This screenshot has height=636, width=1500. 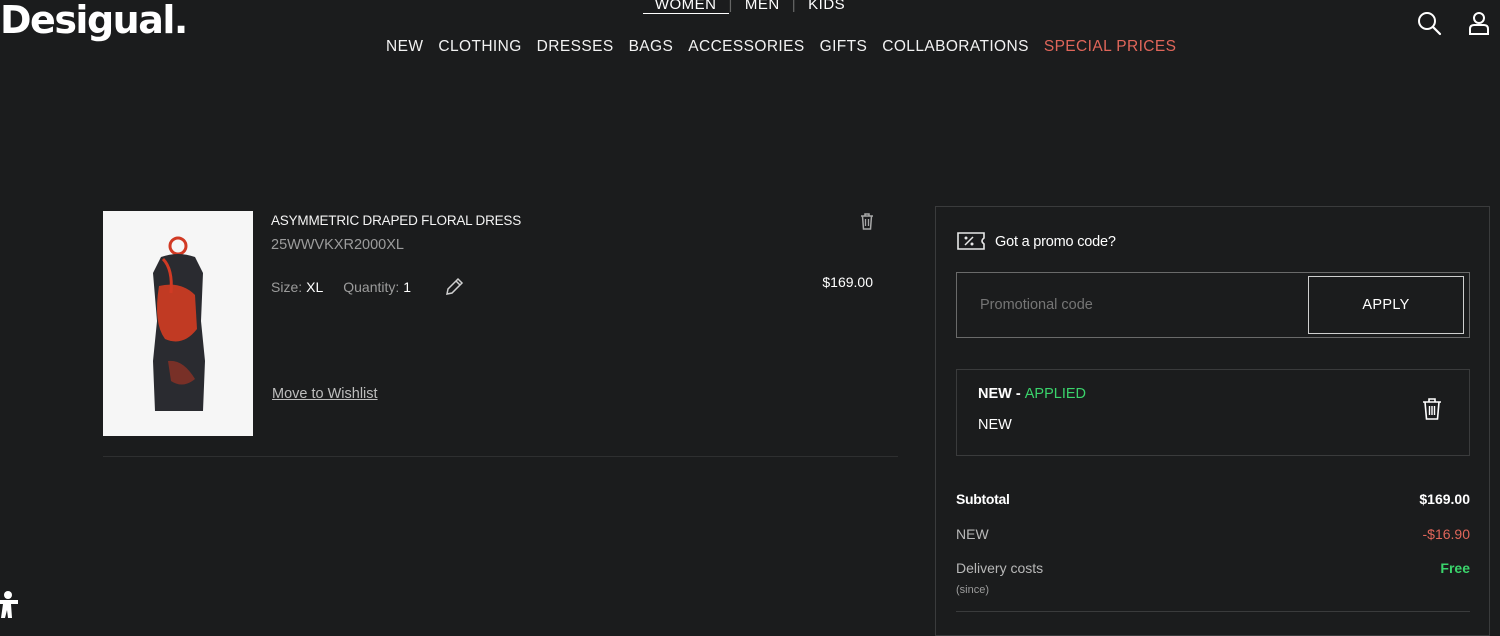 I want to click on promo-code-input, so click(x=1140, y=305).